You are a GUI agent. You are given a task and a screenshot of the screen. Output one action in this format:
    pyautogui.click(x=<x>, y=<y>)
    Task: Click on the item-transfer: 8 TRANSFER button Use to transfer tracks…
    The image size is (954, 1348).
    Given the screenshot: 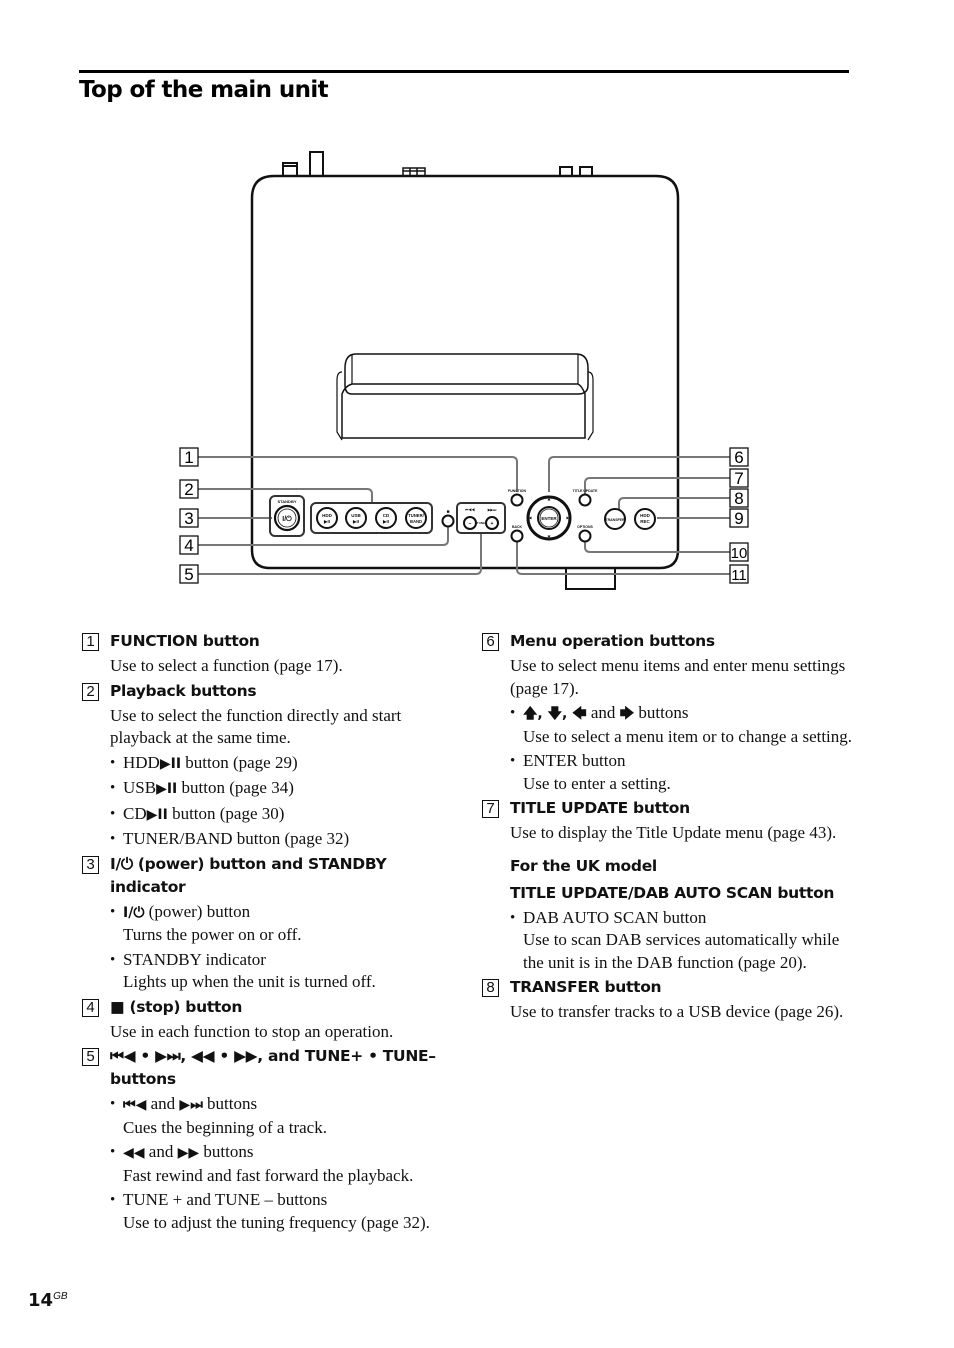 What is the action you would take?
    pyautogui.click(x=670, y=1000)
    